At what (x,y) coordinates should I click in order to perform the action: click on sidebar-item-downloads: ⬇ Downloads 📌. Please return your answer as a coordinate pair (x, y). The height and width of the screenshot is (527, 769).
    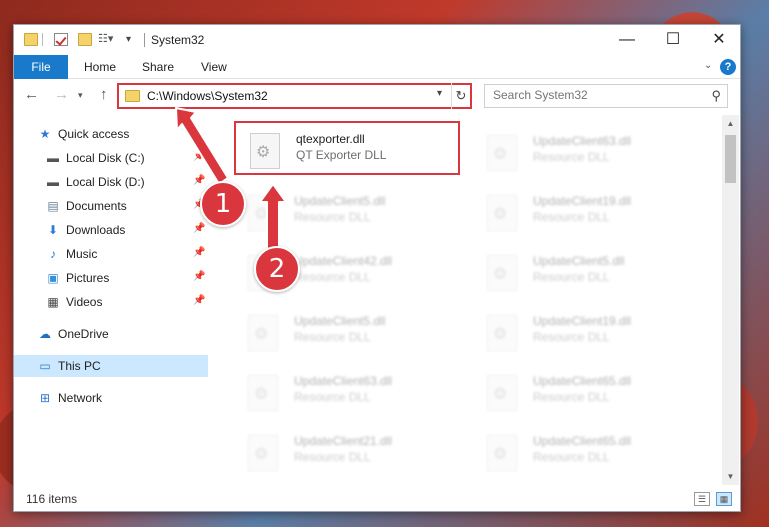
    Looking at the image, I should click on (111, 230).